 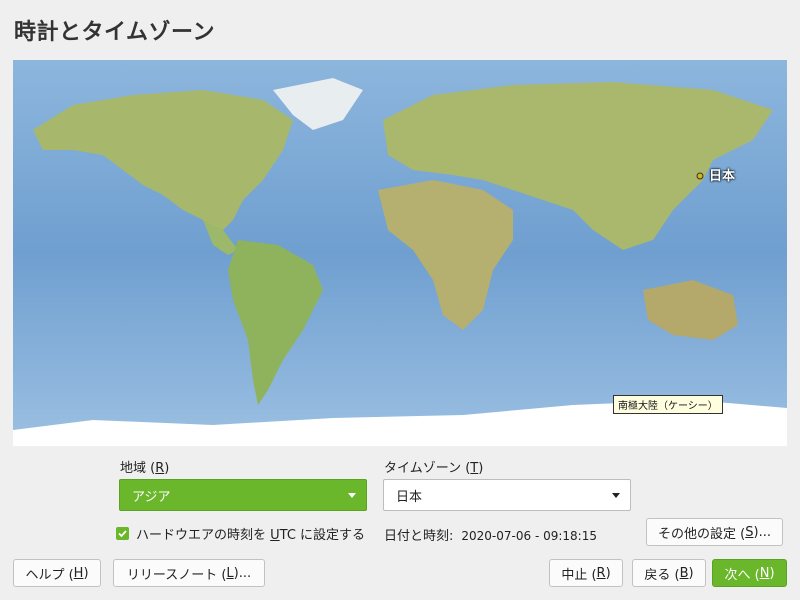 I want to click on datetime-label: 日付と時刻:, so click(x=419, y=536).